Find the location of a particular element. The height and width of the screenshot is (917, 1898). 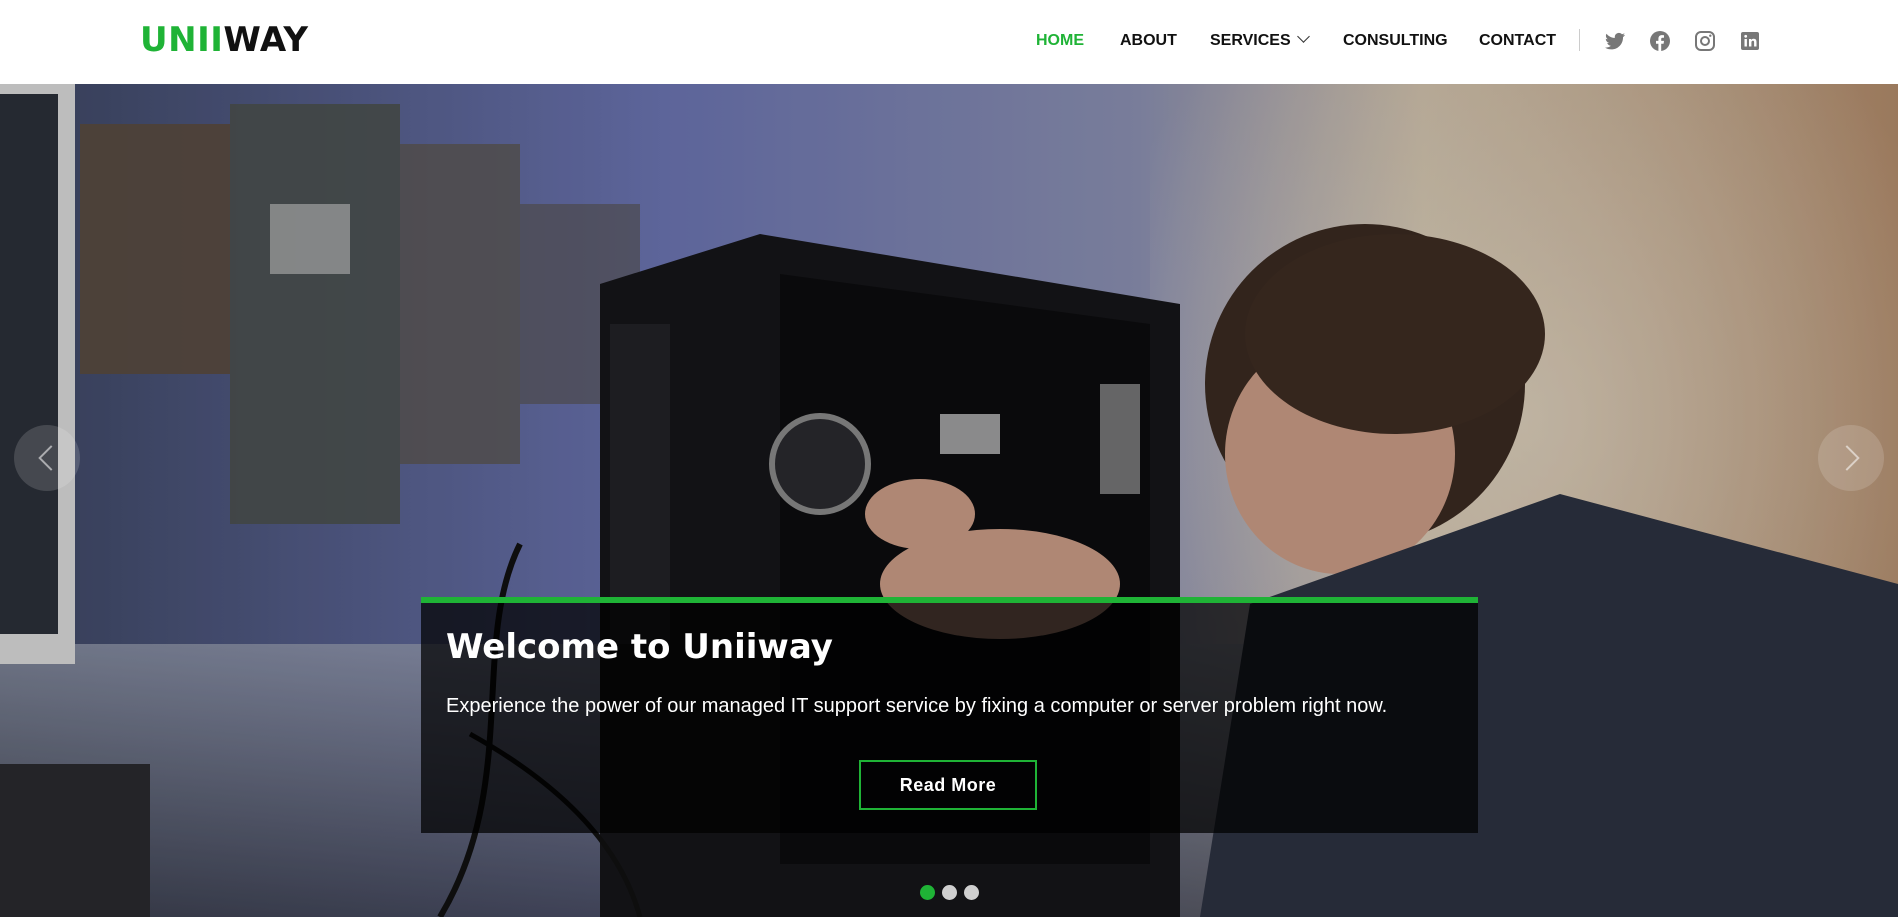

hero-title: Welcome to Uniiway is located at coordinates (639, 647).